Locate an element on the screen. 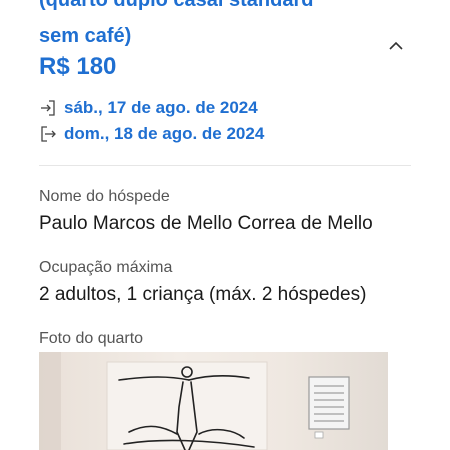 The image size is (450, 450). checkout-date: dom., 18 de ago. de 2024 is located at coordinates (164, 133).